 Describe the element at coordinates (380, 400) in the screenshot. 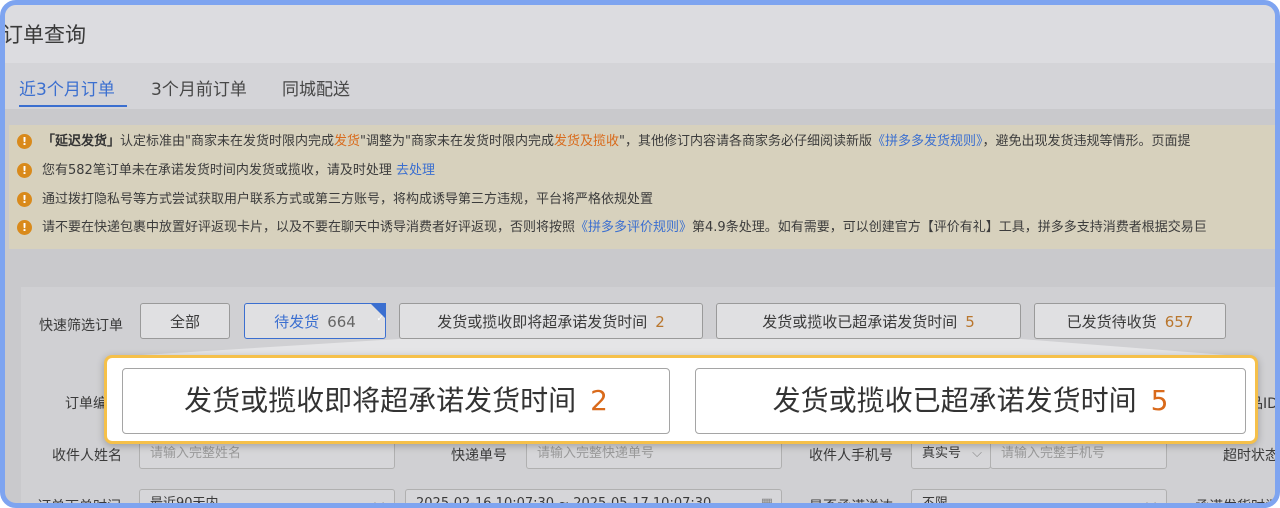

I see `chip-label: 发货或揽收即将超承诺发货时间` at that location.